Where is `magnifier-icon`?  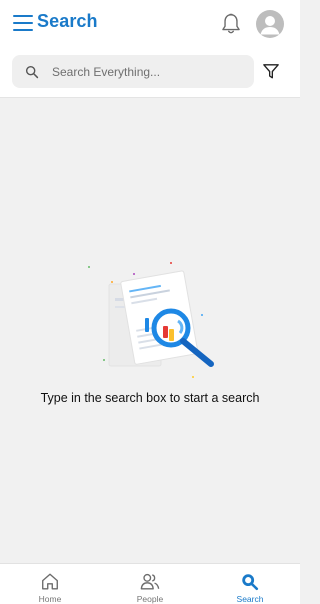 magnifier-icon is located at coordinates (32, 71).